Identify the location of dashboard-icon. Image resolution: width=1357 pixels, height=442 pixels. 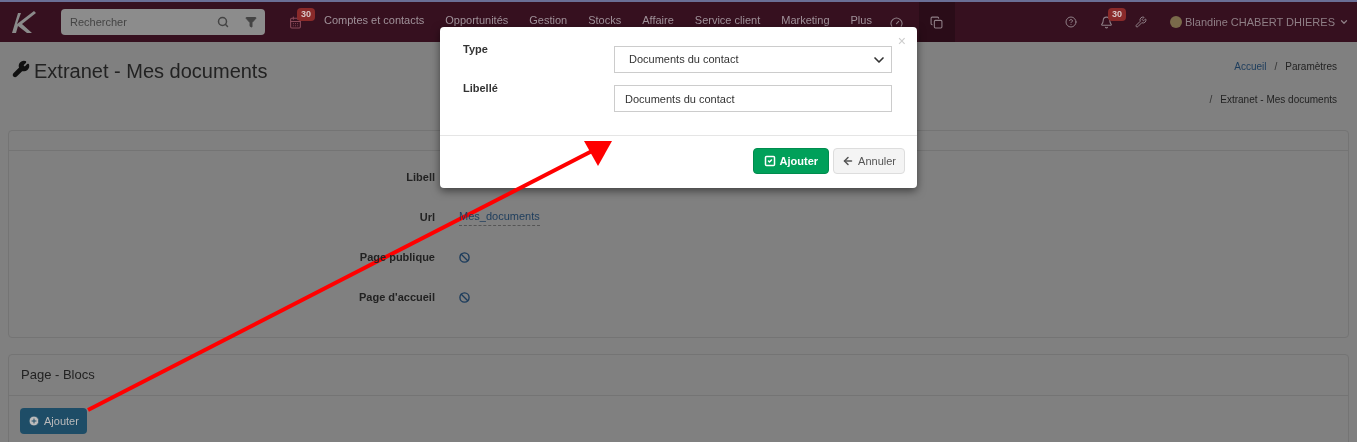
(896, 22).